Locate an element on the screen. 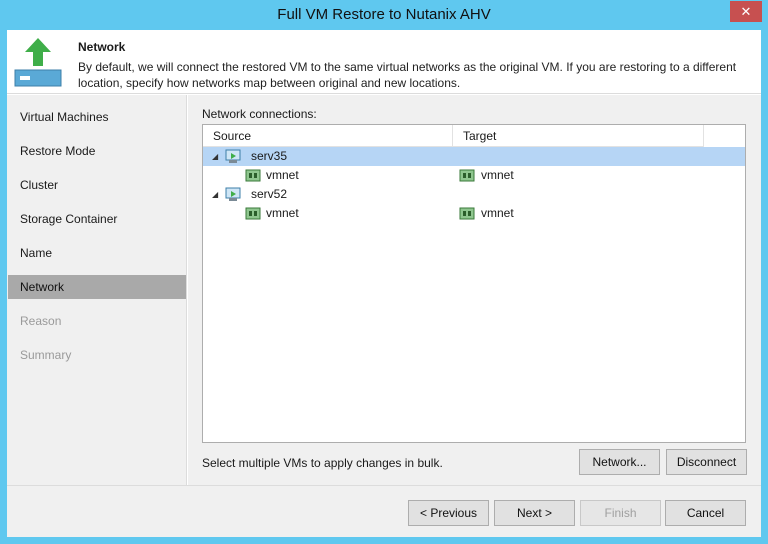  step-network: Network is located at coordinates (97, 287).